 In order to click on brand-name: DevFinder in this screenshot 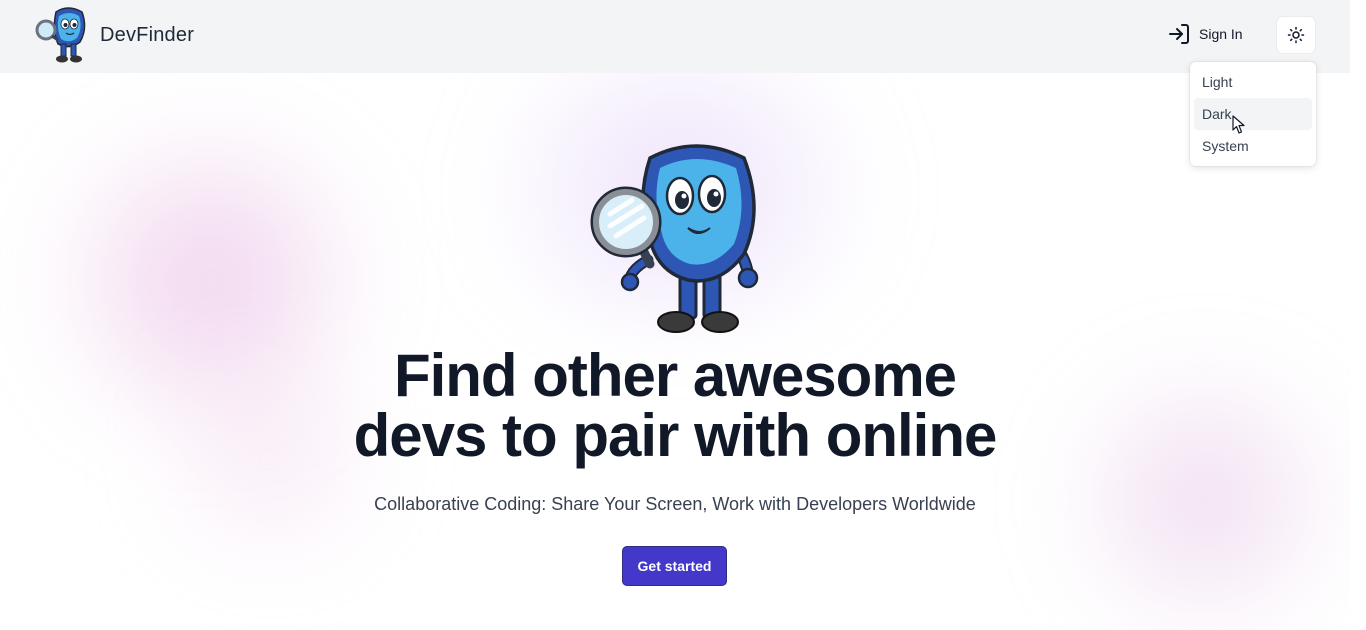, I will do `click(147, 34)`.